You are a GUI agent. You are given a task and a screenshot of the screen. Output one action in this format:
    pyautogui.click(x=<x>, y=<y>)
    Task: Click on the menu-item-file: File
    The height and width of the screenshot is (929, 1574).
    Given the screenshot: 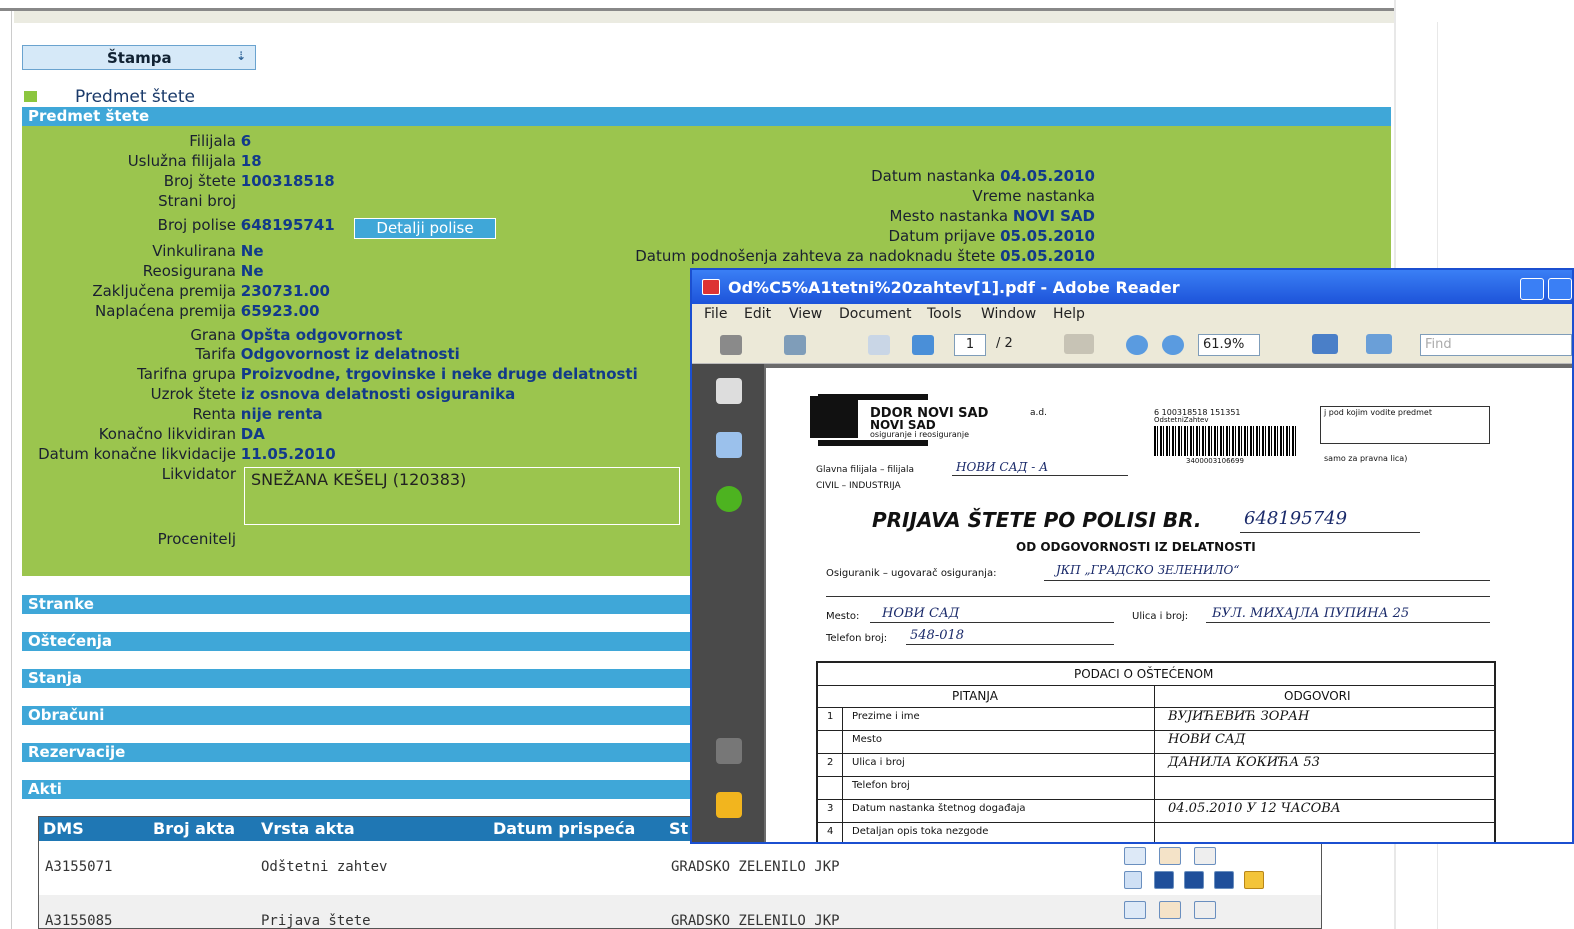 What is the action you would take?
    pyautogui.click(x=715, y=314)
    